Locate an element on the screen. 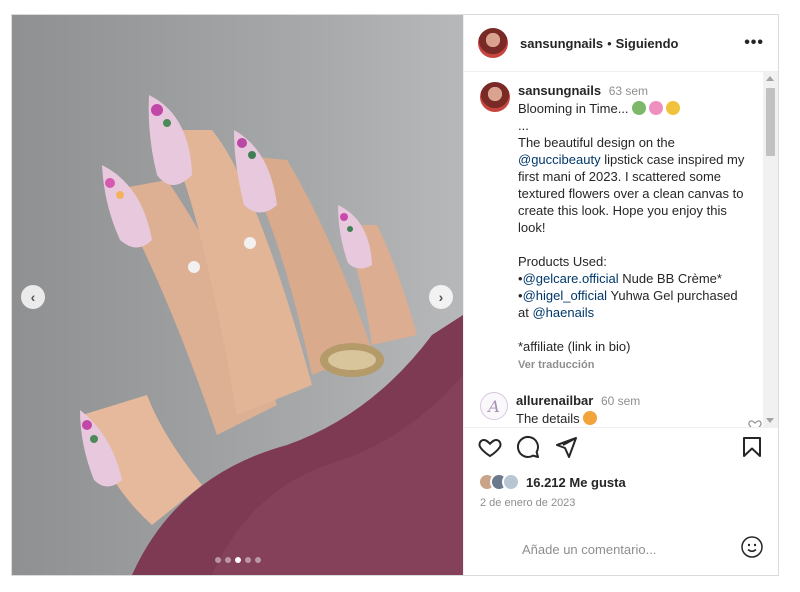 This screenshot has width=800, height=592. carousel-dot-active is located at coordinates (237, 560).